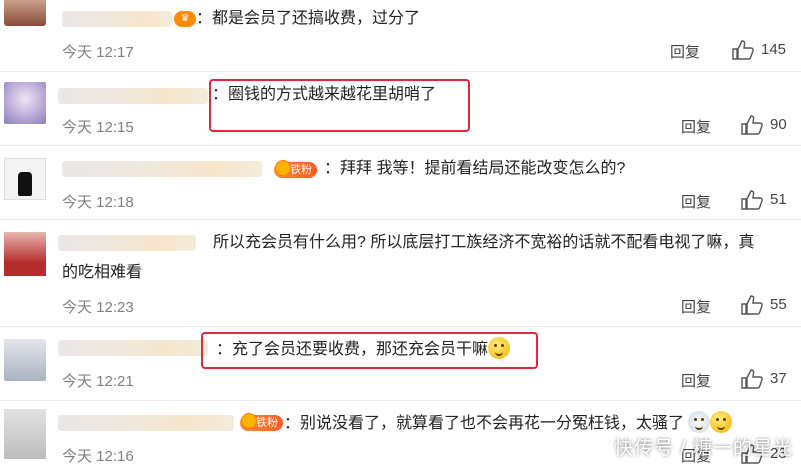  What do you see at coordinates (308, 18) in the screenshot?
I see `comment-text: ：都是会员了还搞收费，过分了` at bounding box center [308, 18].